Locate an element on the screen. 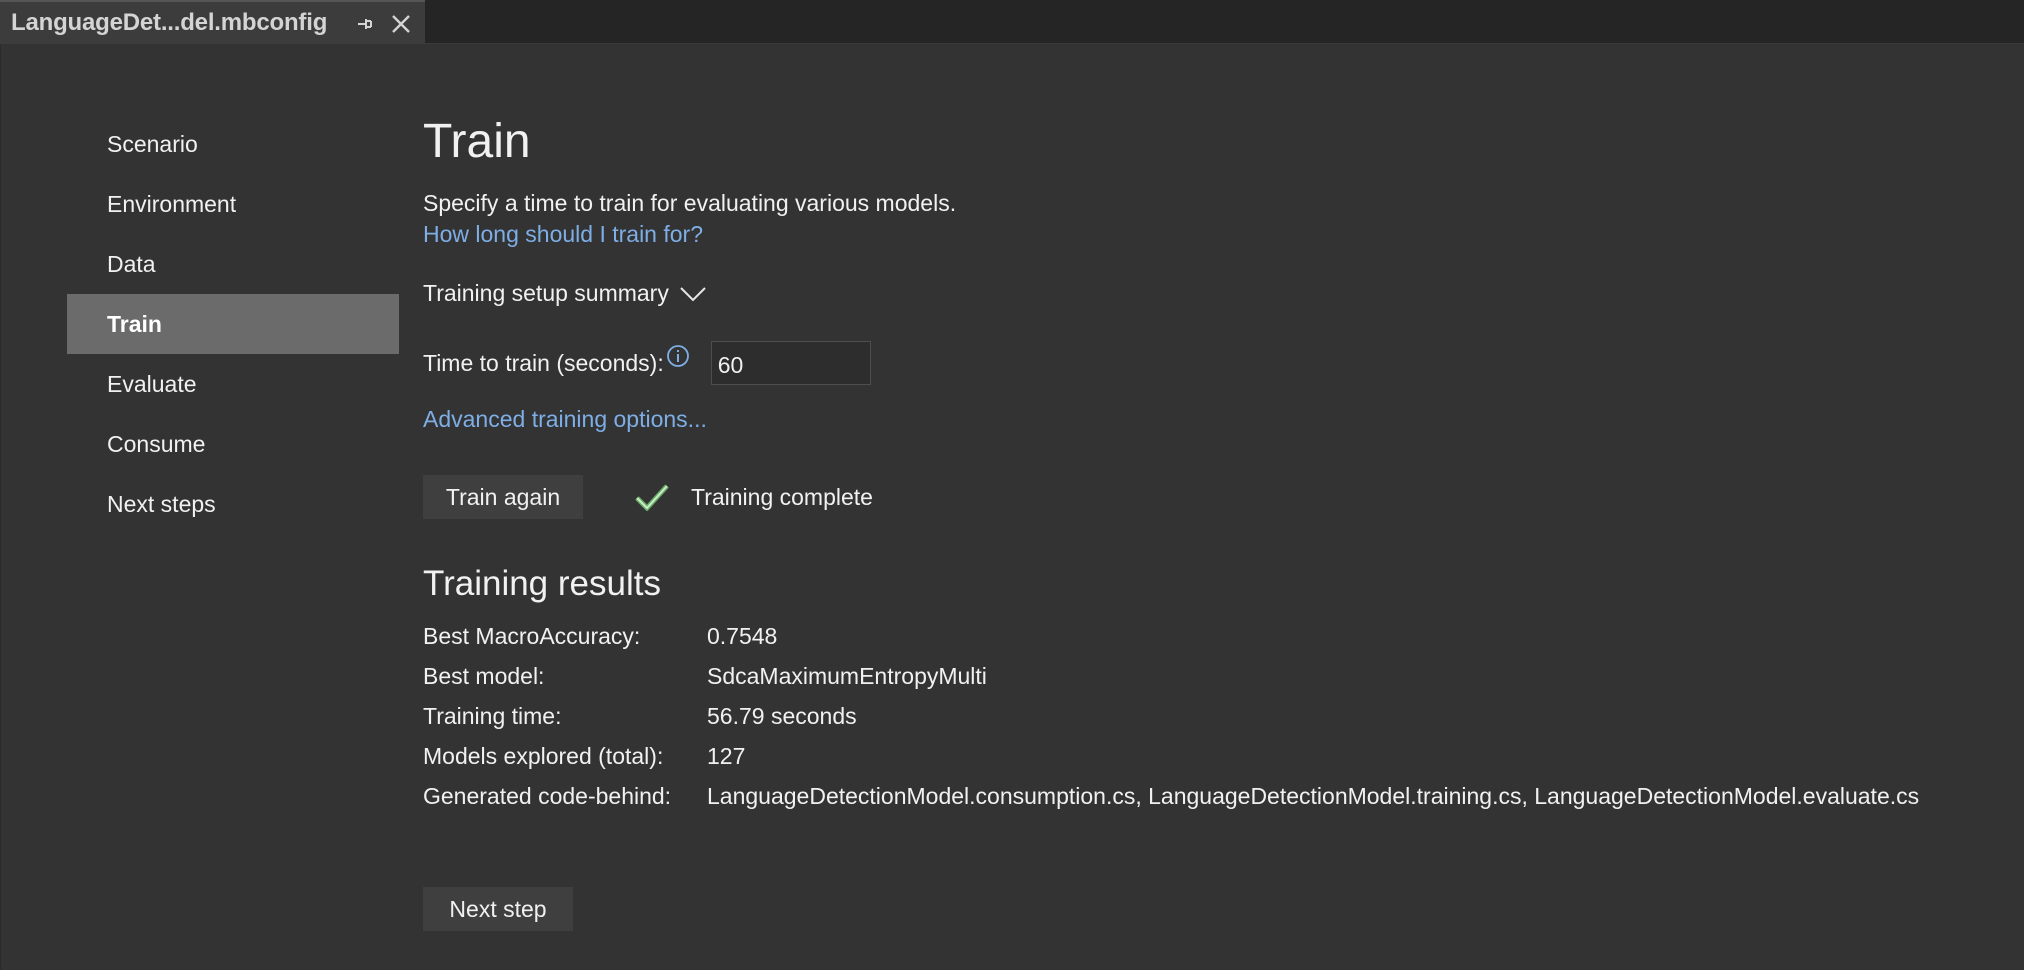 Image resolution: width=2024 pixels, height=970 pixels. info-icon is located at coordinates (678, 356).